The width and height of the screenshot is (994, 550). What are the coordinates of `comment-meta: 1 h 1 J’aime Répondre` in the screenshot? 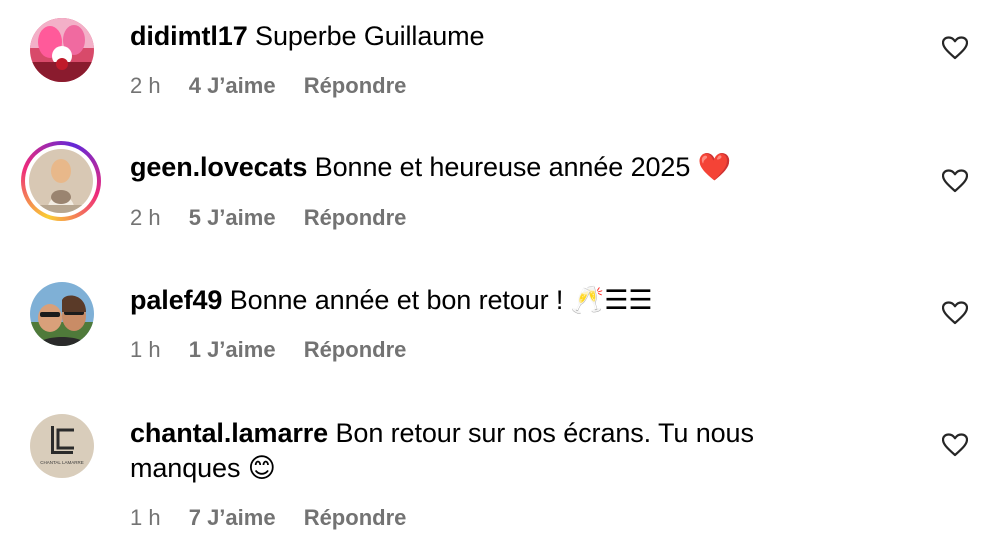 It's located at (279, 350).